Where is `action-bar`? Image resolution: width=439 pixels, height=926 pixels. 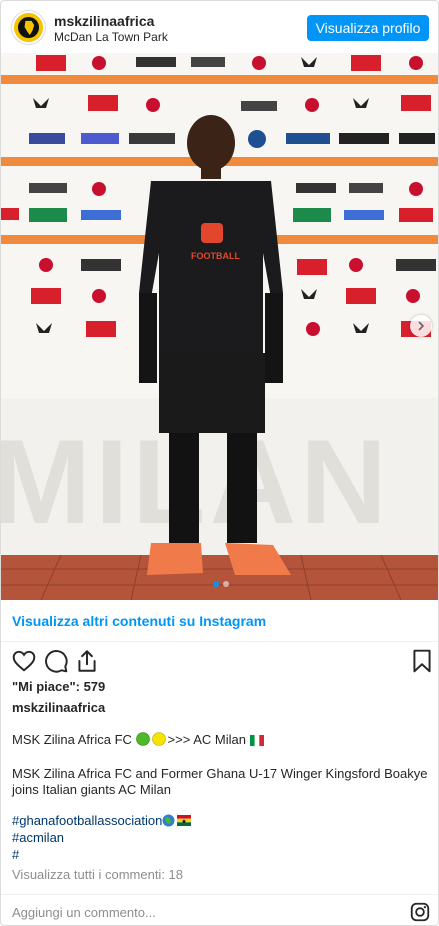
action-bar is located at coordinates (219, 660).